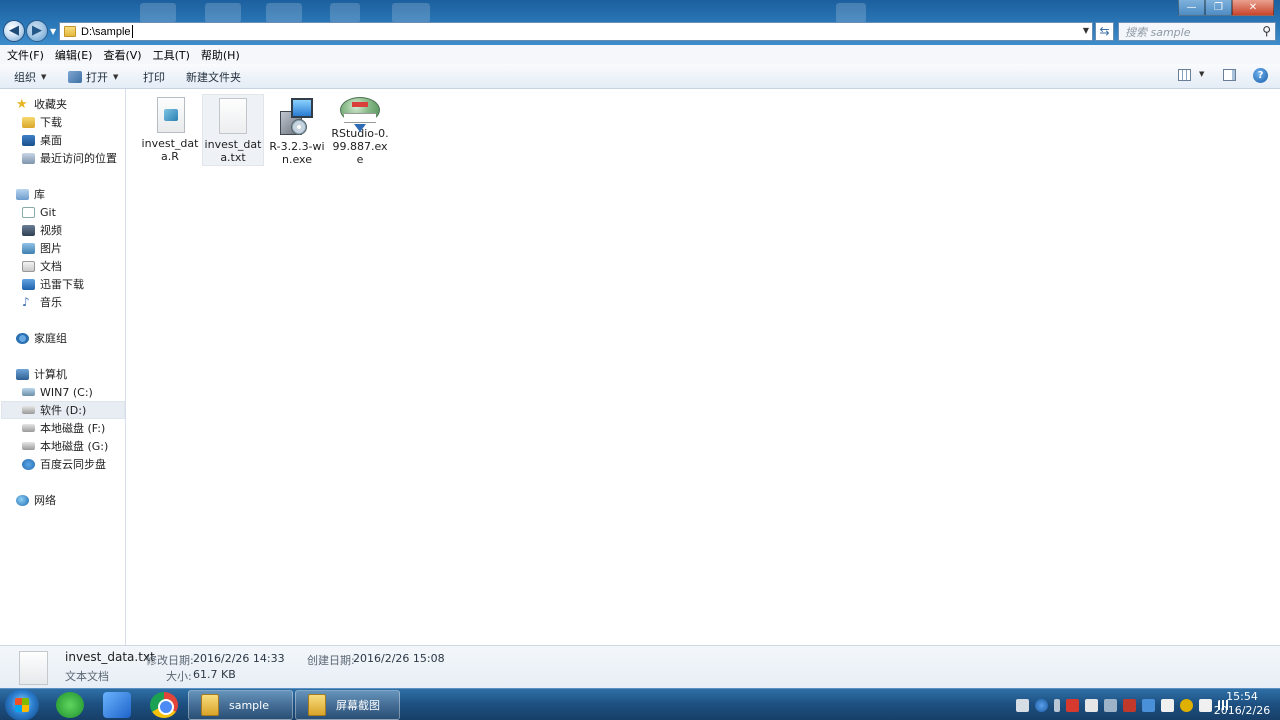 The image size is (1280, 720). Describe the element at coordinates (28, 446) in the screenshot. I see `drive-icon` at that location.